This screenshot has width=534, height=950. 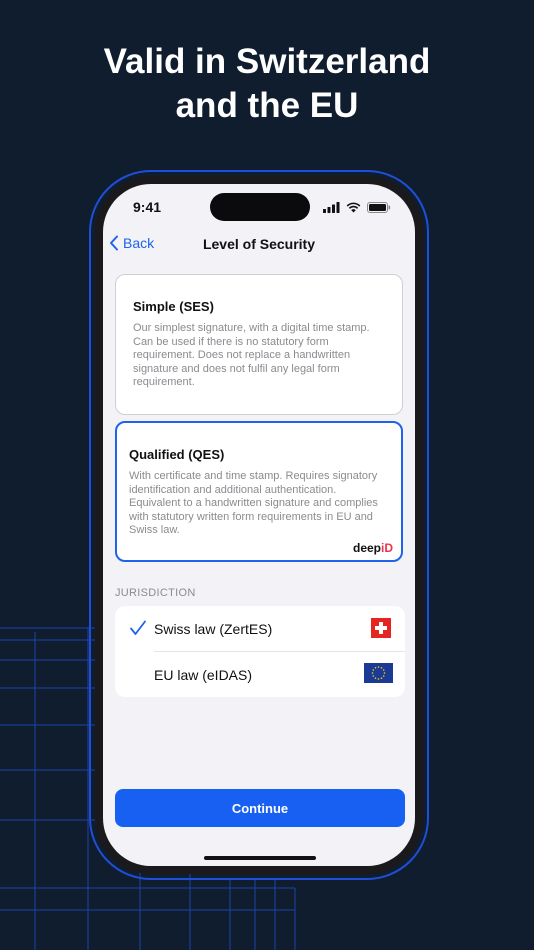 What do you see at coordinates (331, 207) in the screenshot?
I see `signal-icon` at bounding box center [331, 207].